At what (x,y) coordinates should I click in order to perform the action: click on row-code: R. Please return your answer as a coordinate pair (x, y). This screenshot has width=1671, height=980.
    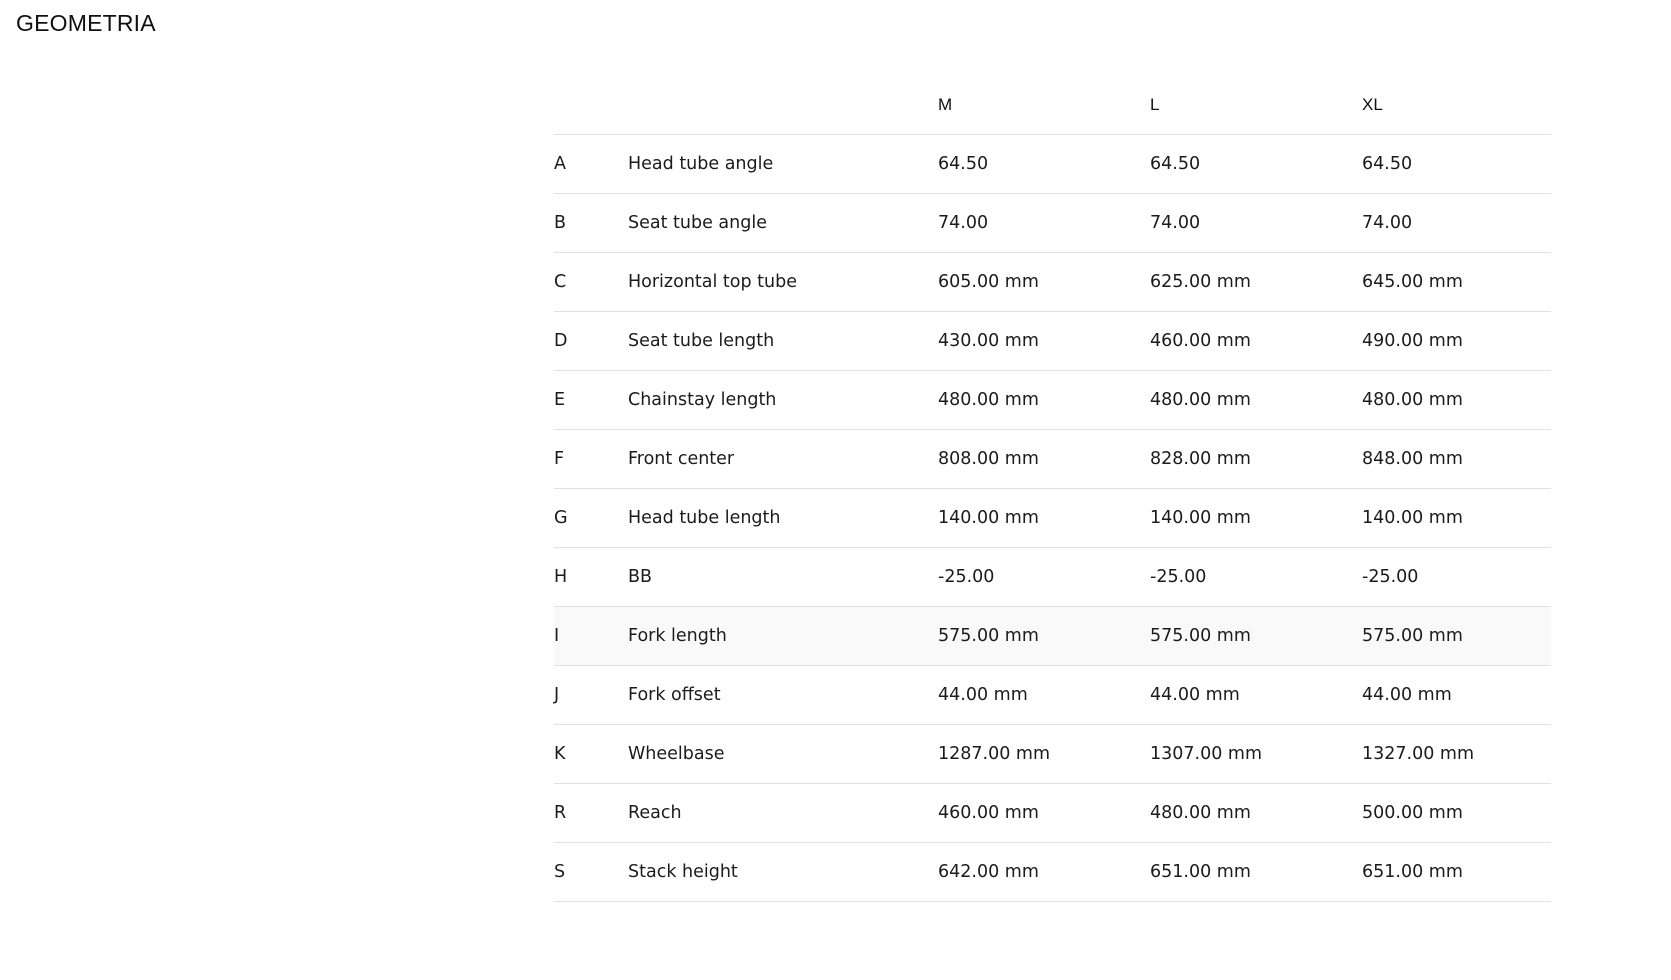
    Looking at the image, I should click on (591, 813).